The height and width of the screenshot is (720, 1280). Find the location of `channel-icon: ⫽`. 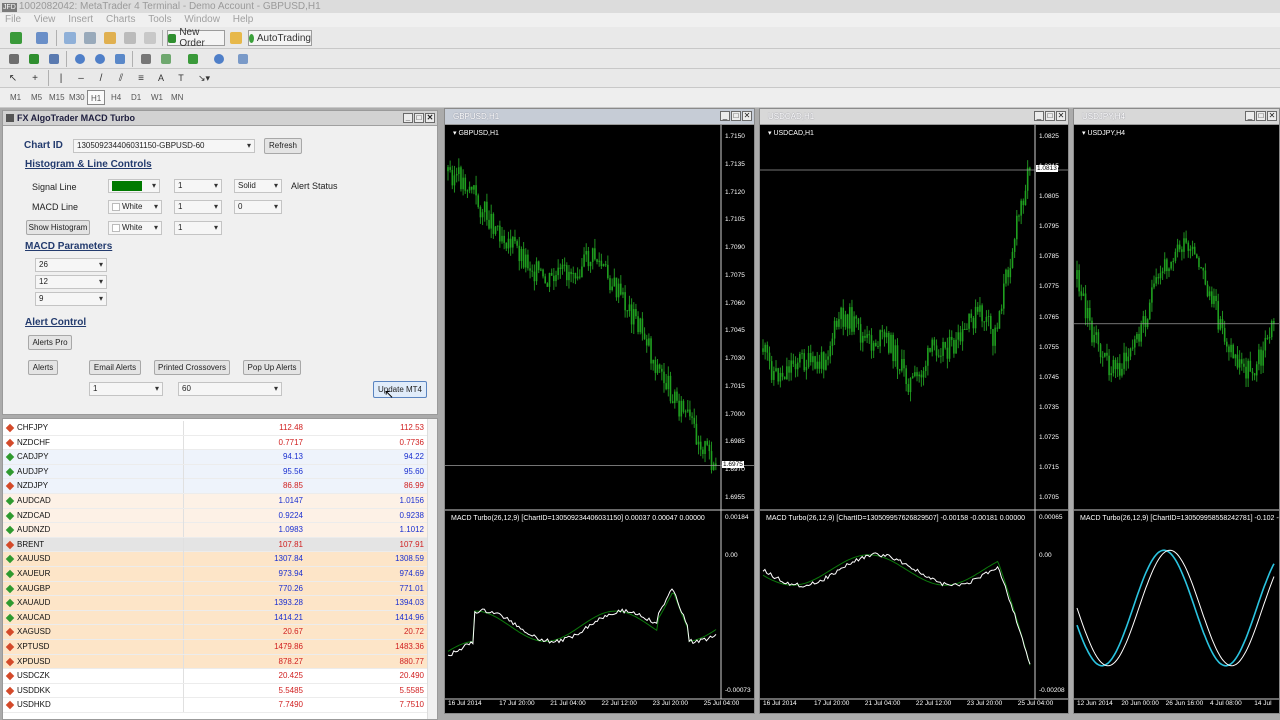

channel-icon: ⫽ is located at coordinates (121, 78).